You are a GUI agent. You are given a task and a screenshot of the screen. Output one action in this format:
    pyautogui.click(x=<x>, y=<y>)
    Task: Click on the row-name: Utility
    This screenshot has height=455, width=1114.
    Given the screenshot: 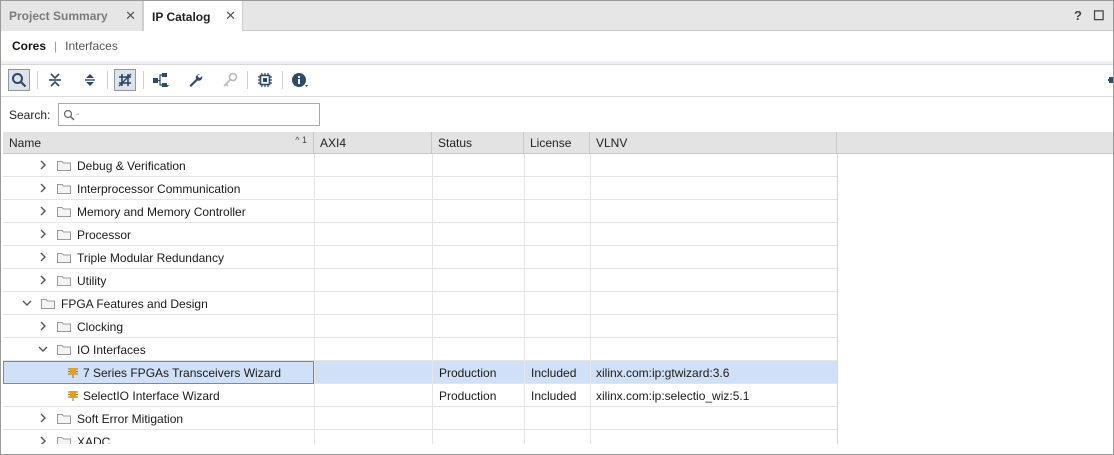 What is the action you would take?
    pyautogui.click(x=92, y=280)
    